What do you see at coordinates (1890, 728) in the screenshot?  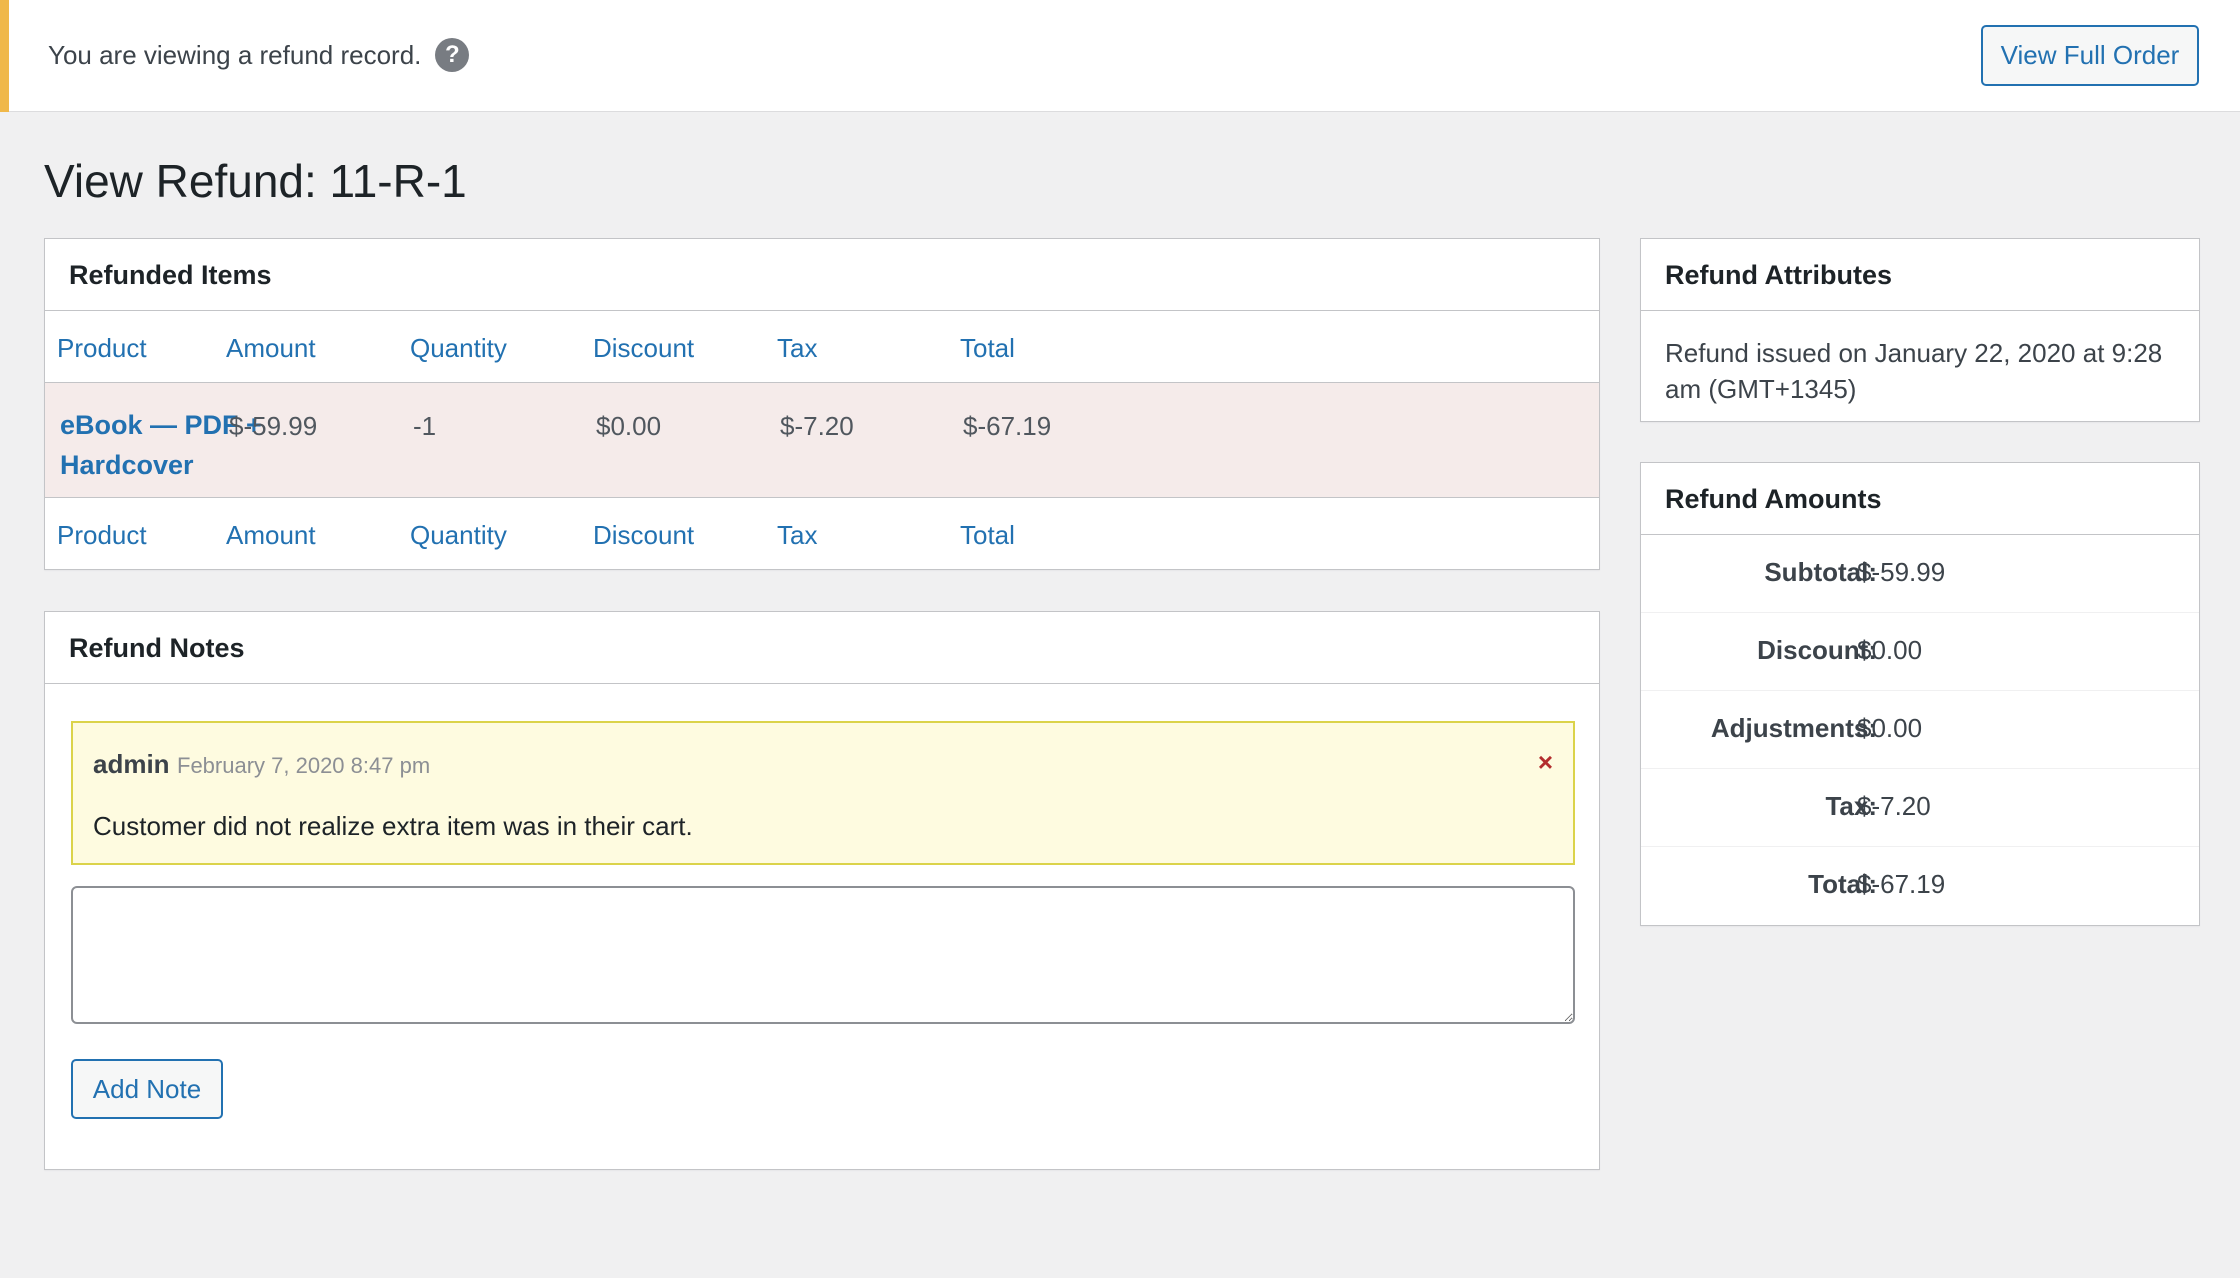 I see `adjustments-value: $0.00` at bounding box center [1890, 728].